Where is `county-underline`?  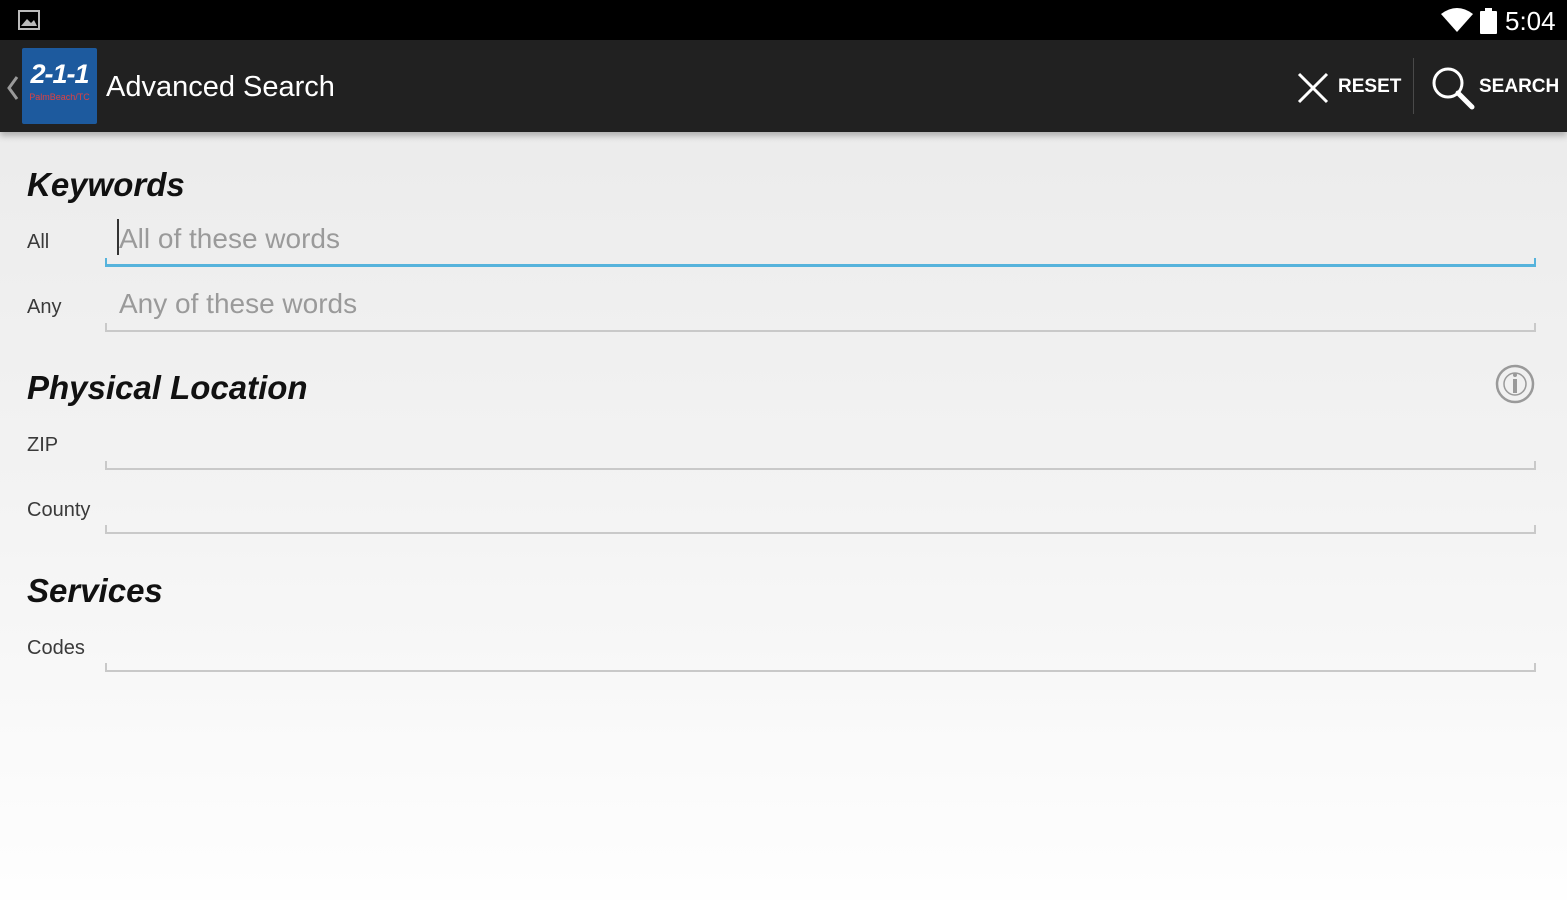
county-underline is located at coordinates (820, 529).